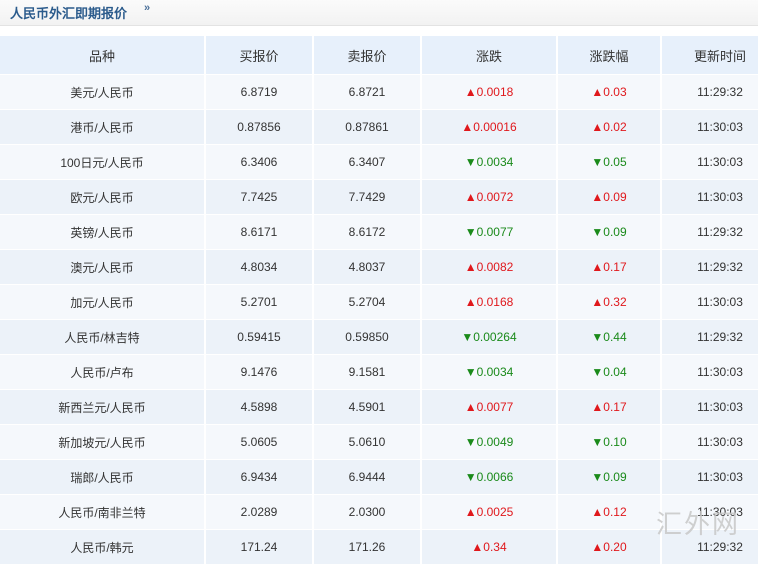  What do you see at coordinates (379, 546) in the screenshot?
I see `table-row: 人民币/韩元 171.24 171.26 ▲0.34 ▲0.20 11:29:32` at bounding box center [379, 546].